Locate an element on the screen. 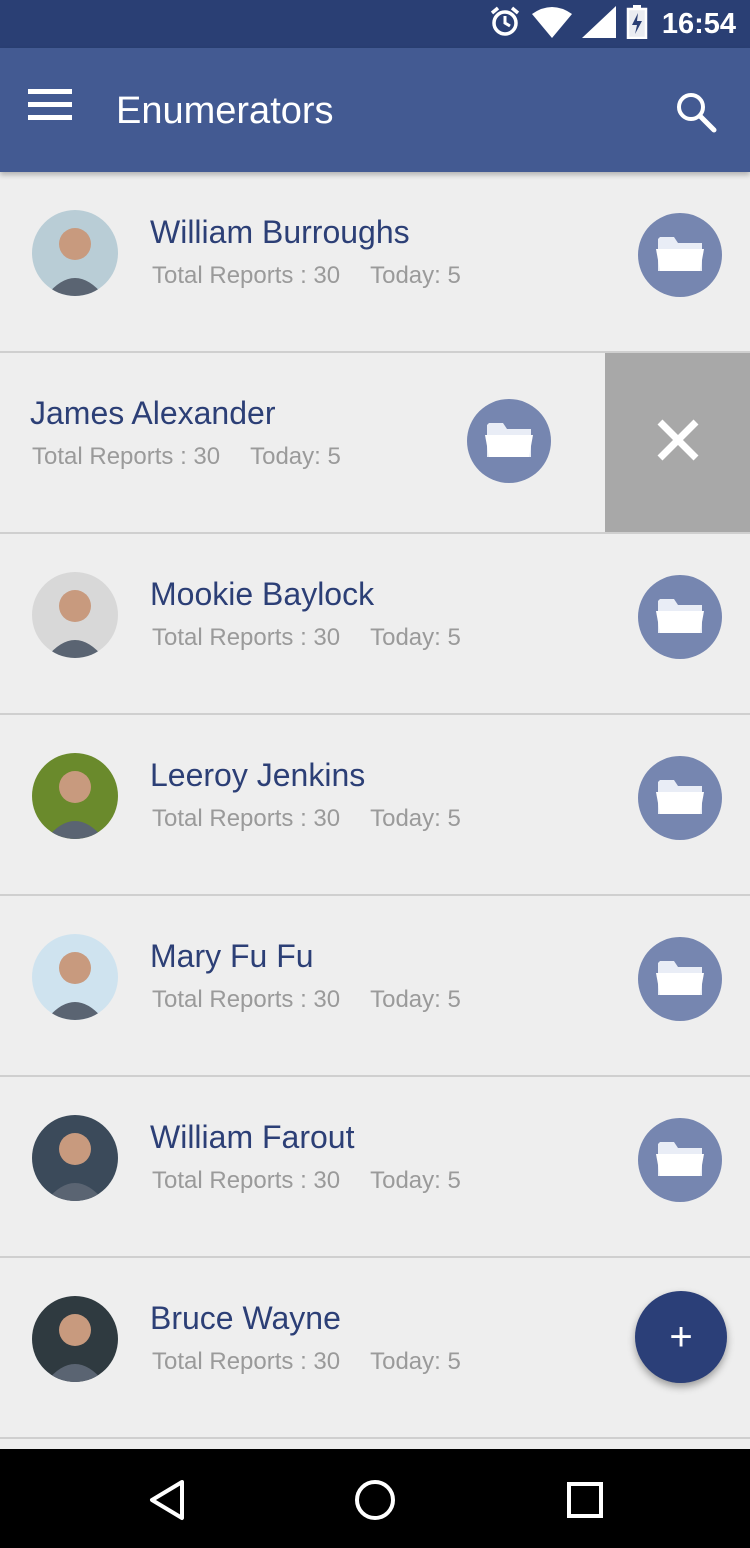 The width and height of the screenshot is (750, 1548). hamburger-menu-icon is located at coordinates (50, 107).